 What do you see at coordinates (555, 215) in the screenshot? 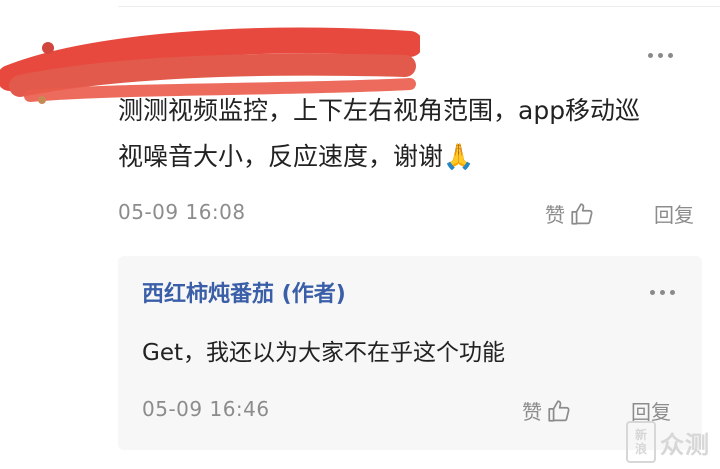
I see `like-label: 赞` at bounding box center [555, 215].